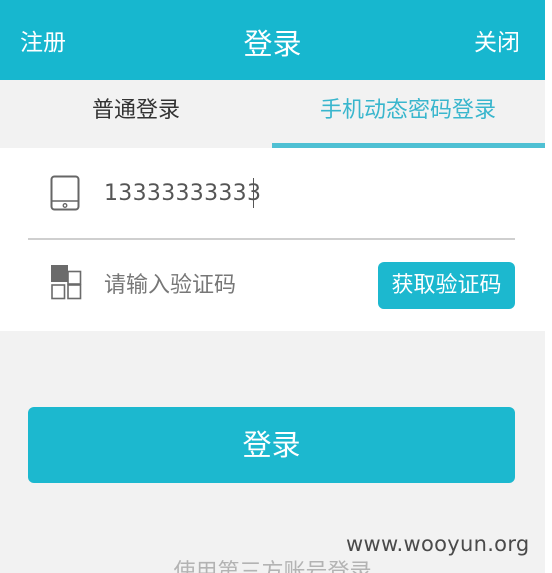  I want to click on page-title: 登录, so click(272, 44).